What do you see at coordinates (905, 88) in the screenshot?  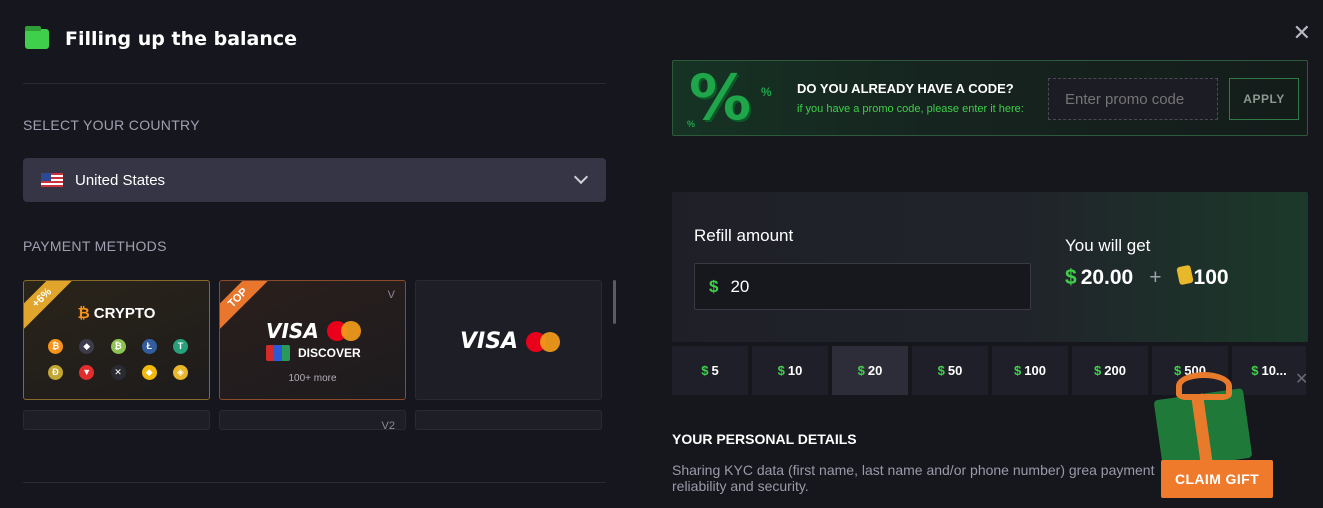 I see `promo-title: DO YOU ALREADY HAVE A CODE?` at bounding box center [905, 88].